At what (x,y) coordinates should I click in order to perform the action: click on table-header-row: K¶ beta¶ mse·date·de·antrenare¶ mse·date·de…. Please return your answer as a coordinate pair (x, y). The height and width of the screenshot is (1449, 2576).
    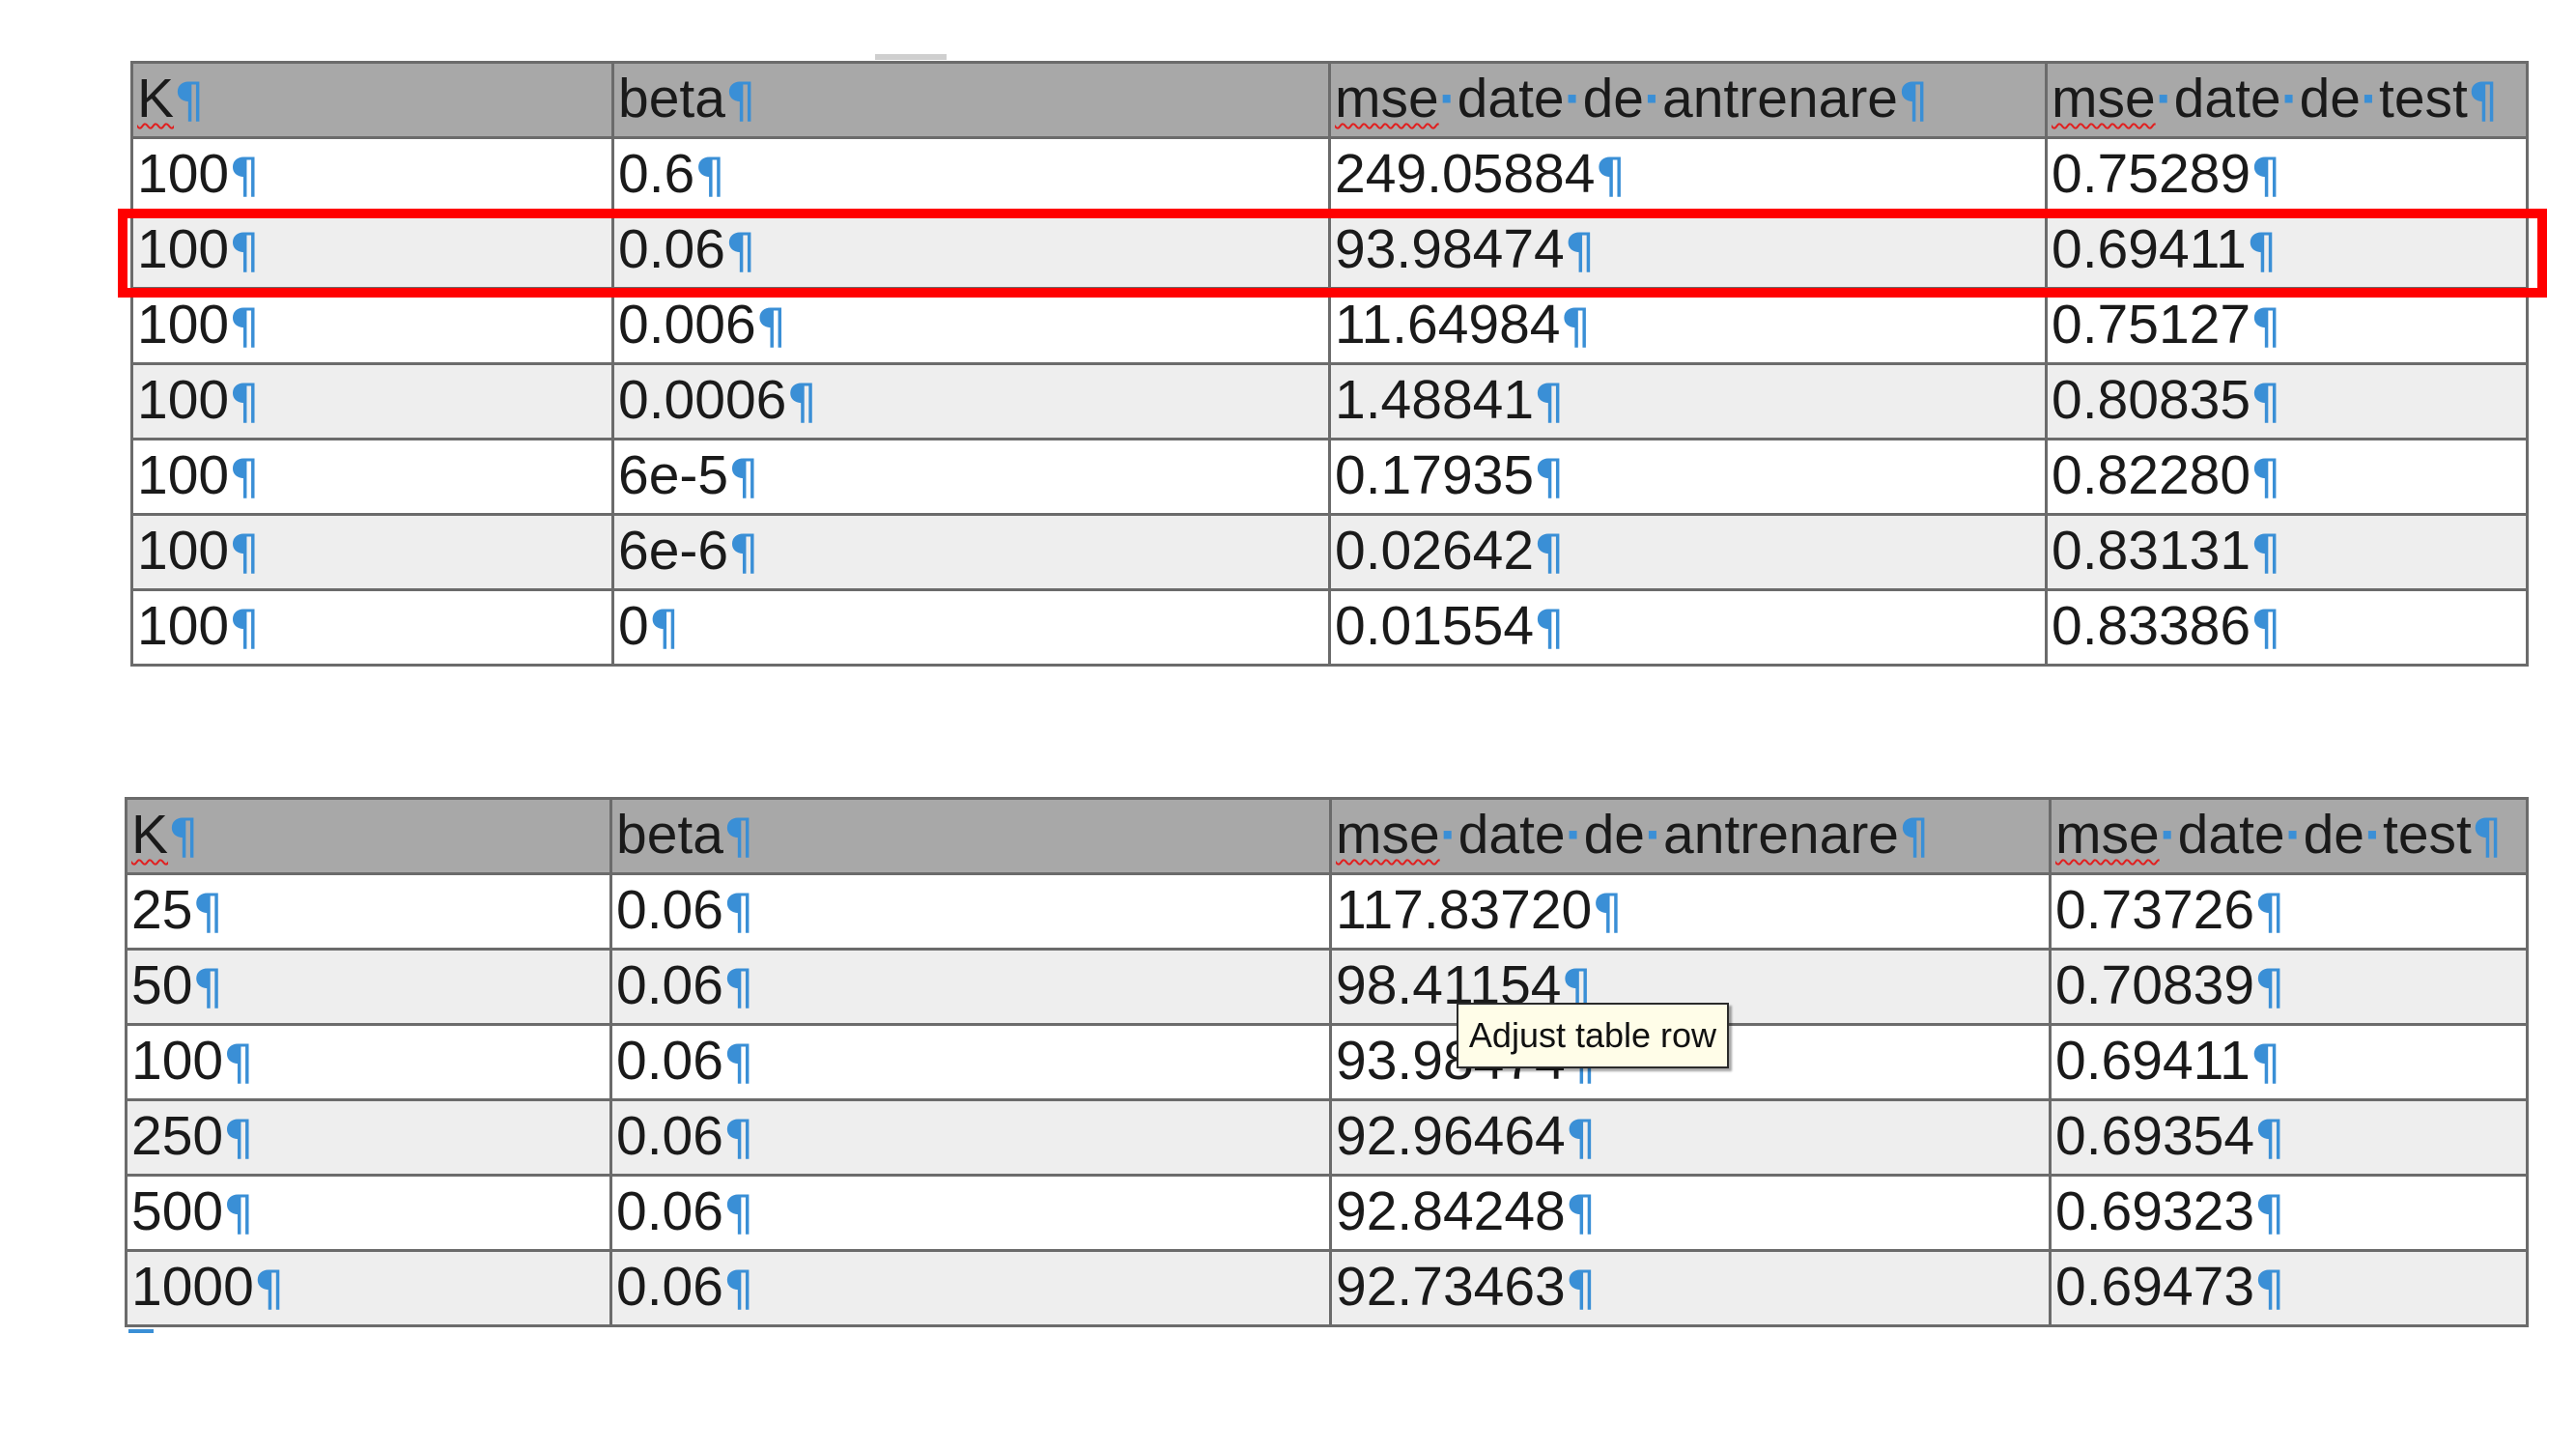
    Looking at the image, I should click on (1329, 100).